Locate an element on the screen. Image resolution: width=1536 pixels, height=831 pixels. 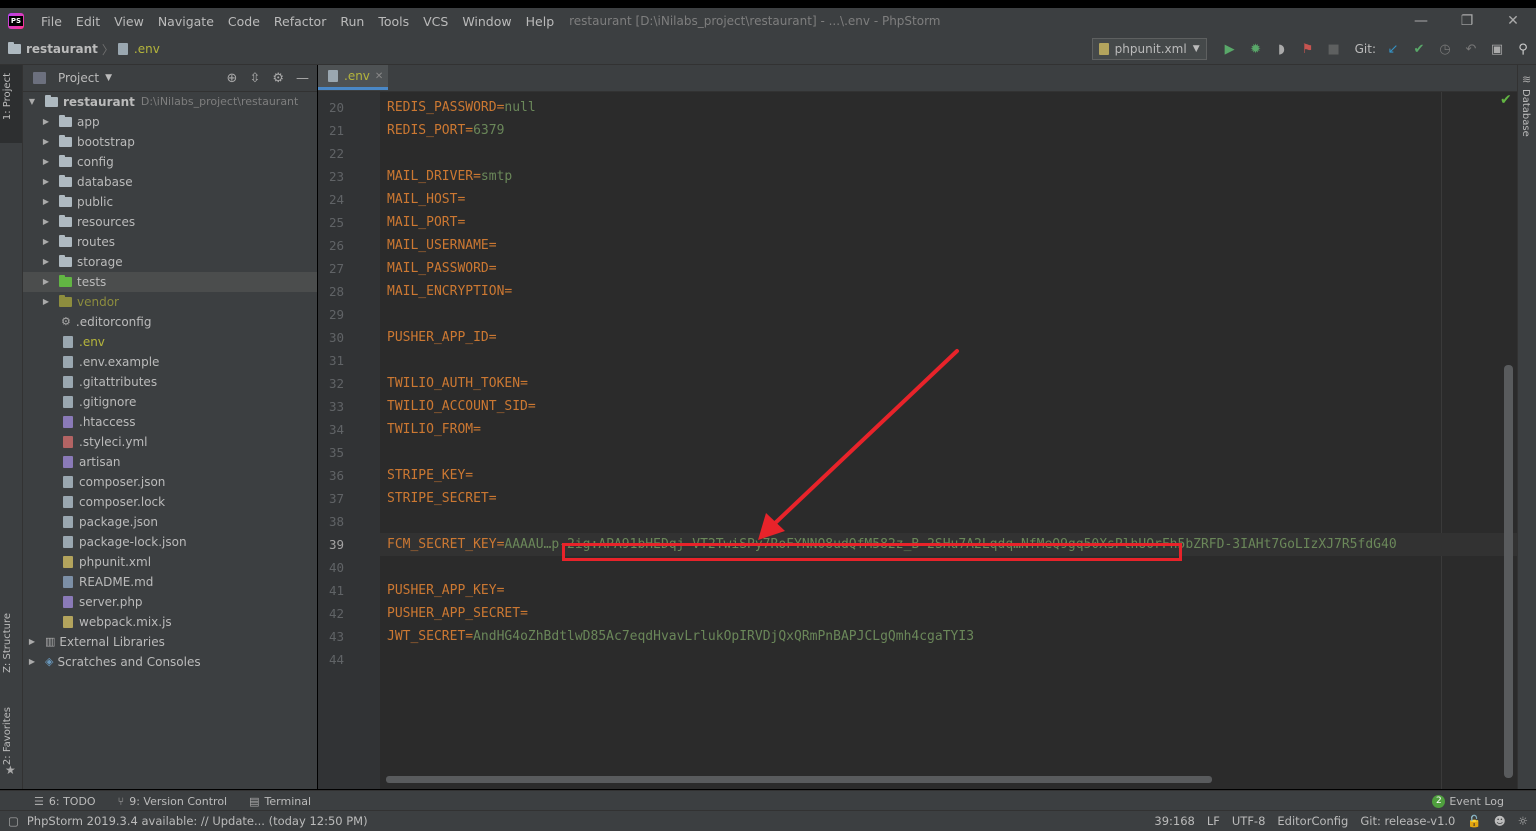
git-update-icon: ↙ is located at coordinates (1393, 49).